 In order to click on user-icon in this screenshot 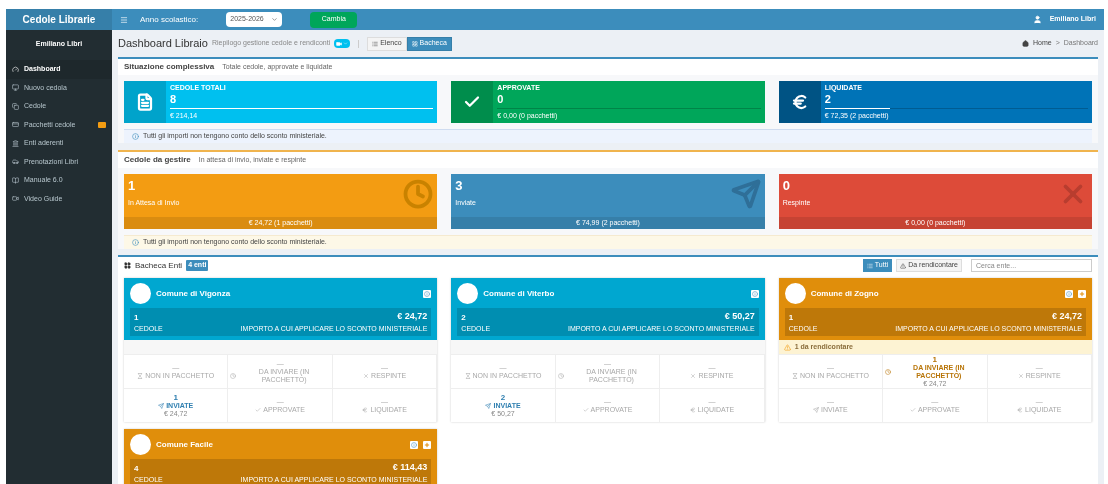, I will do `click(1037, 19)`.